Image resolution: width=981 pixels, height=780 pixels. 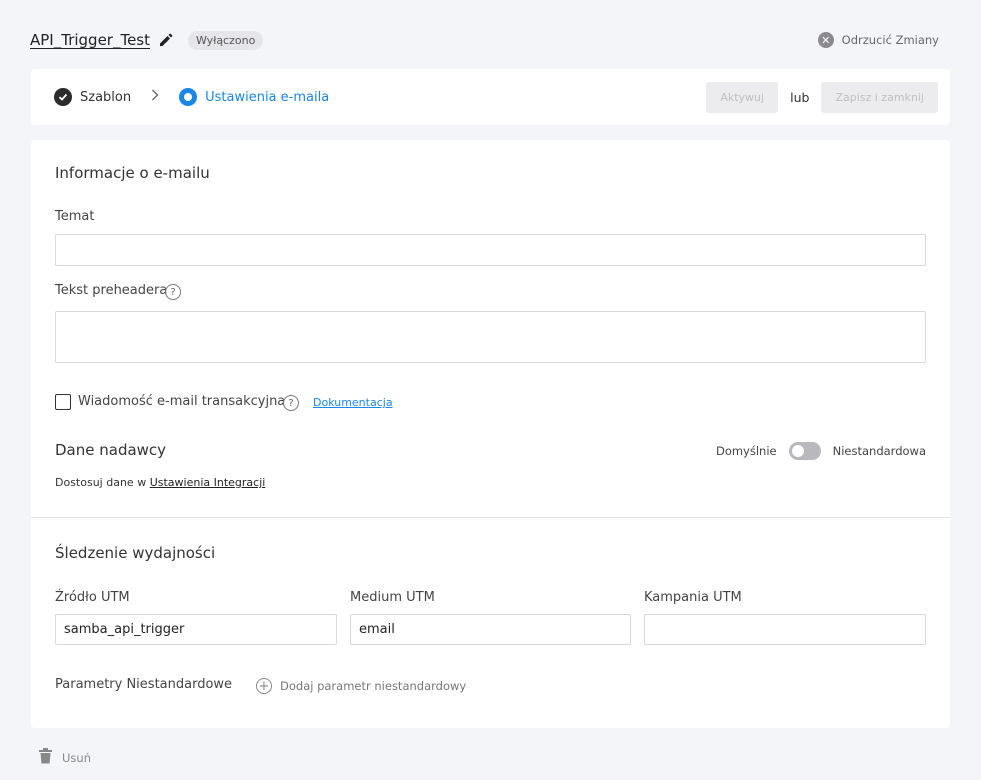 I want to click on sender-helper-text: Dostosuj dane w Ustawienia Integracji, so click(x=160, y=482).